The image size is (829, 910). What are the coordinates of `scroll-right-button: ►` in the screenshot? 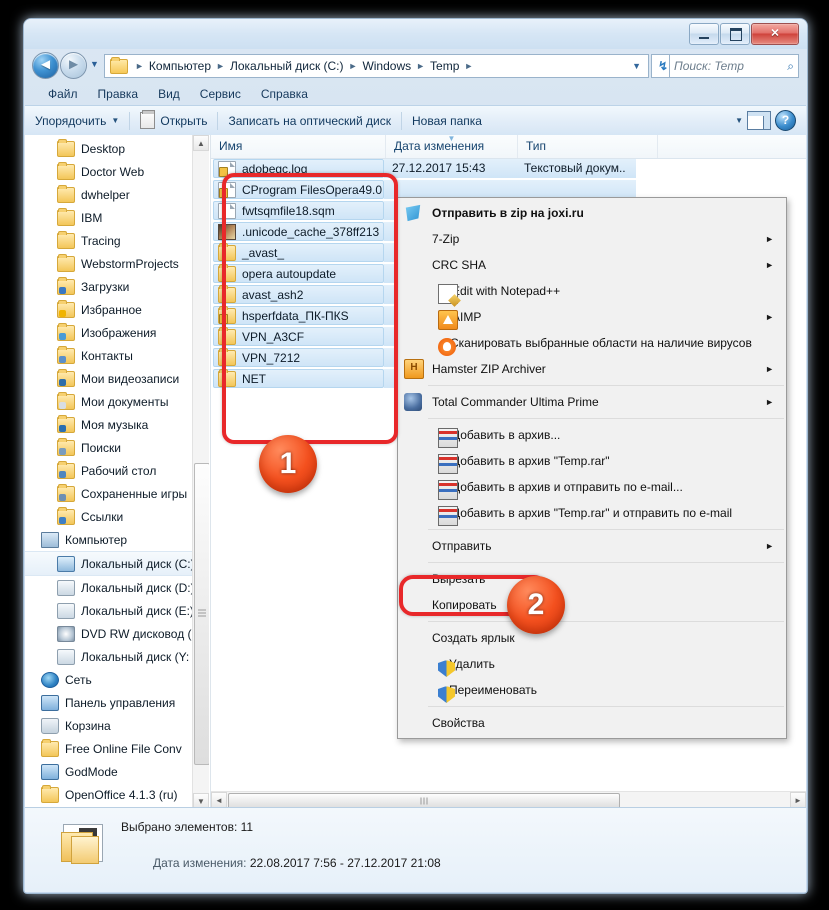 It's located at (798, 800).